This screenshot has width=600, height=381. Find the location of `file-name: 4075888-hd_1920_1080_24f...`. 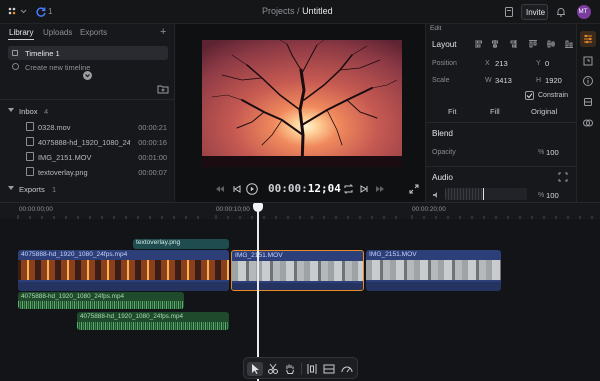

file-name: 4075888-hd_1920_1080_24f... is located at coordinates (84, 142).